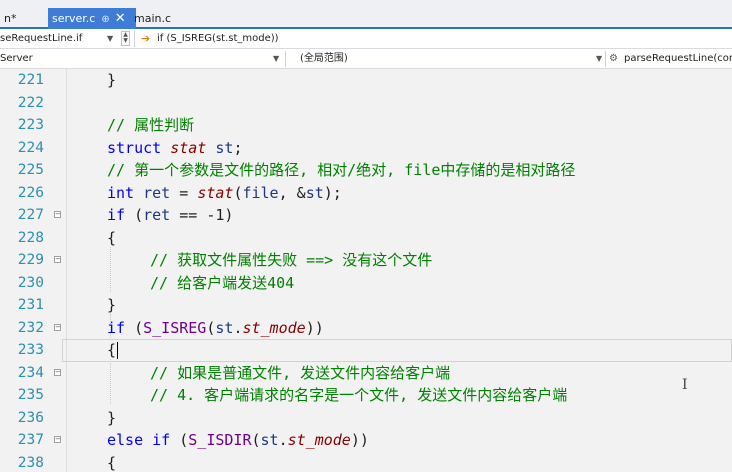 This screenshot has width=732, height=472. What do you see at coordinates (188, 147) in the screenshot?
I see `code-token: stat` at bounding box center [188, 147].